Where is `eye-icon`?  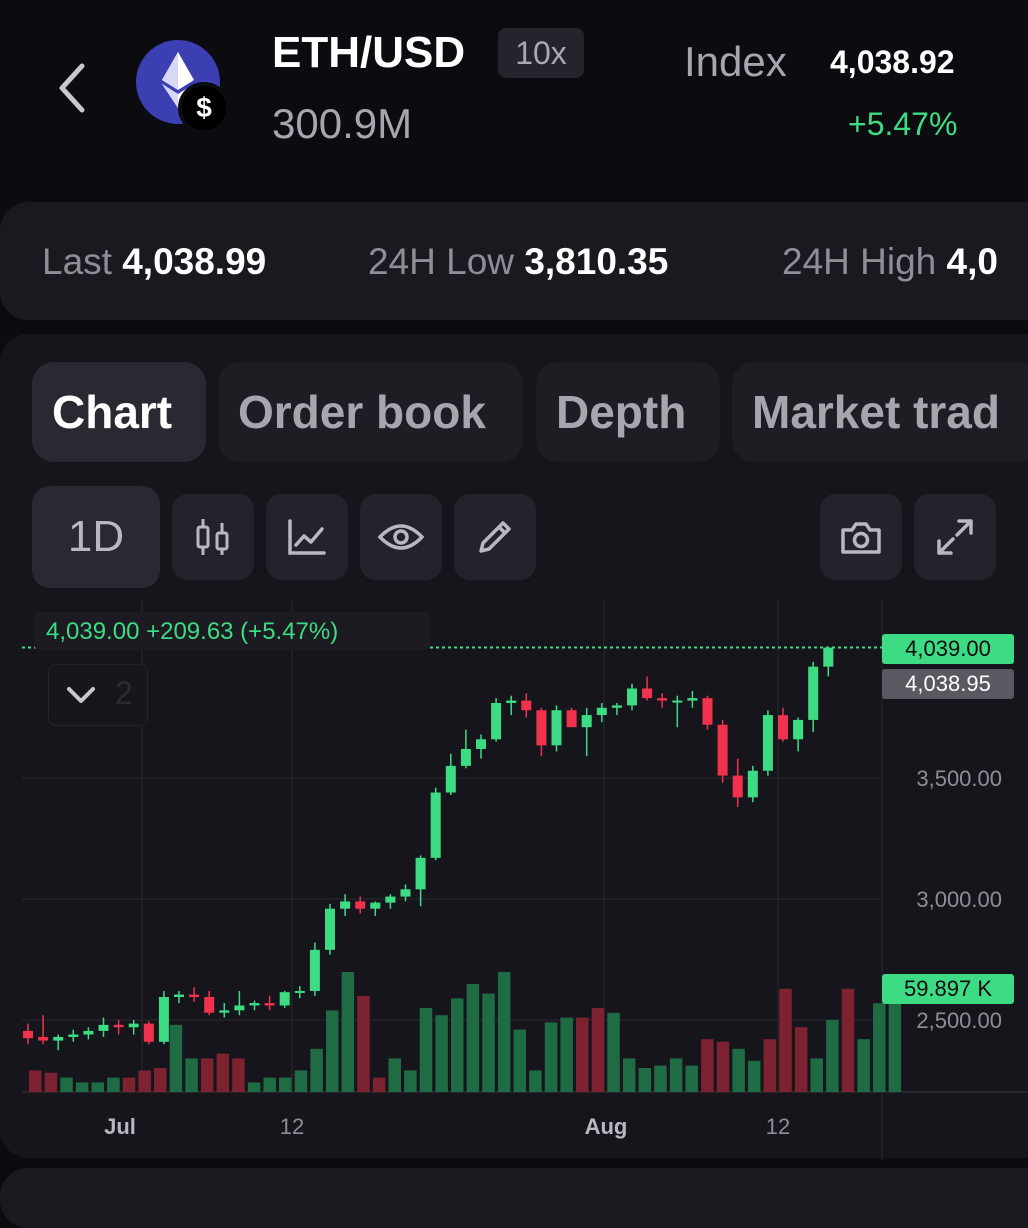
eye-icon is located at coordinates (401, 537).